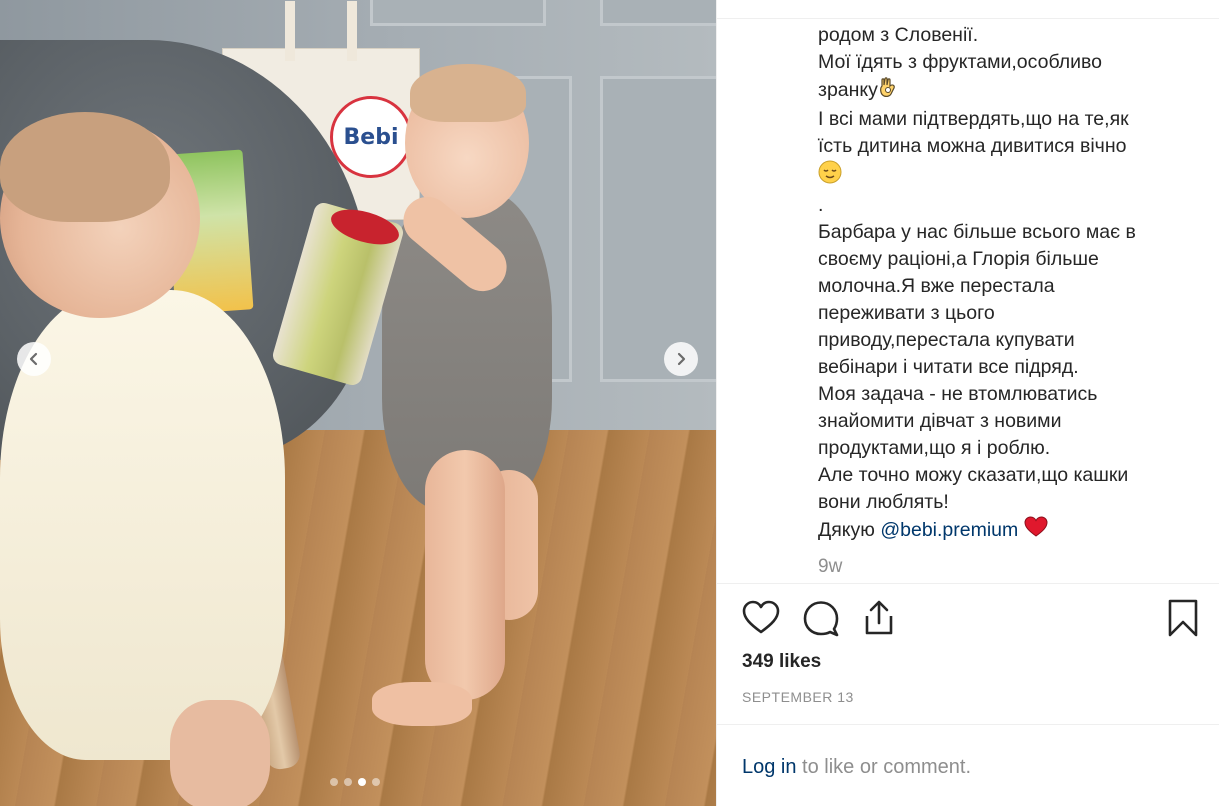  Describe the element at coordinates (936, 286) in the screenshot. I see `caption-line: молочна.Я вже перестала` at that location.